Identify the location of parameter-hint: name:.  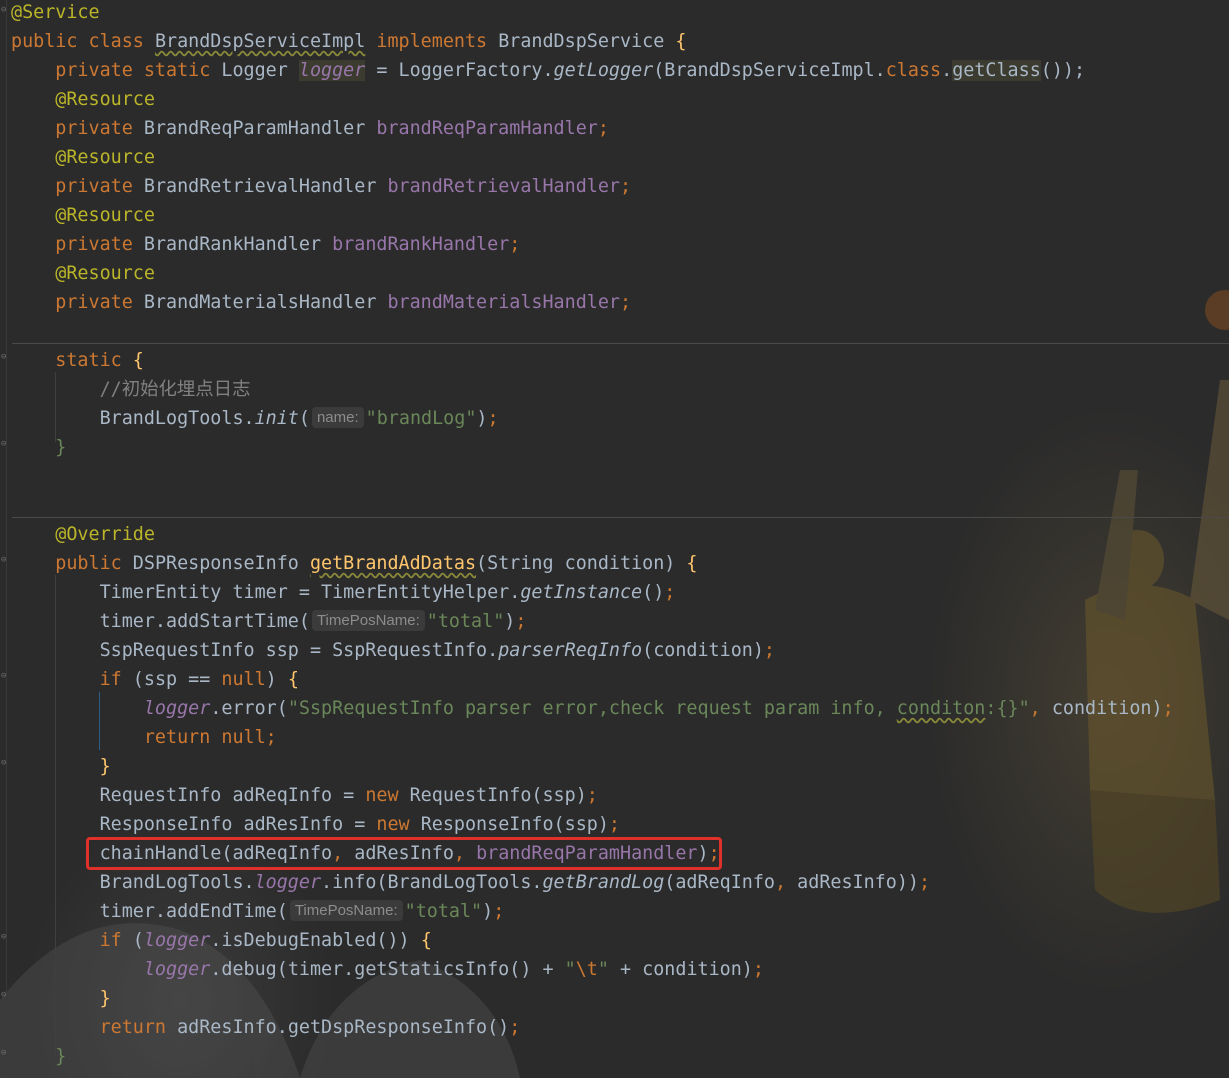
(337, 417).